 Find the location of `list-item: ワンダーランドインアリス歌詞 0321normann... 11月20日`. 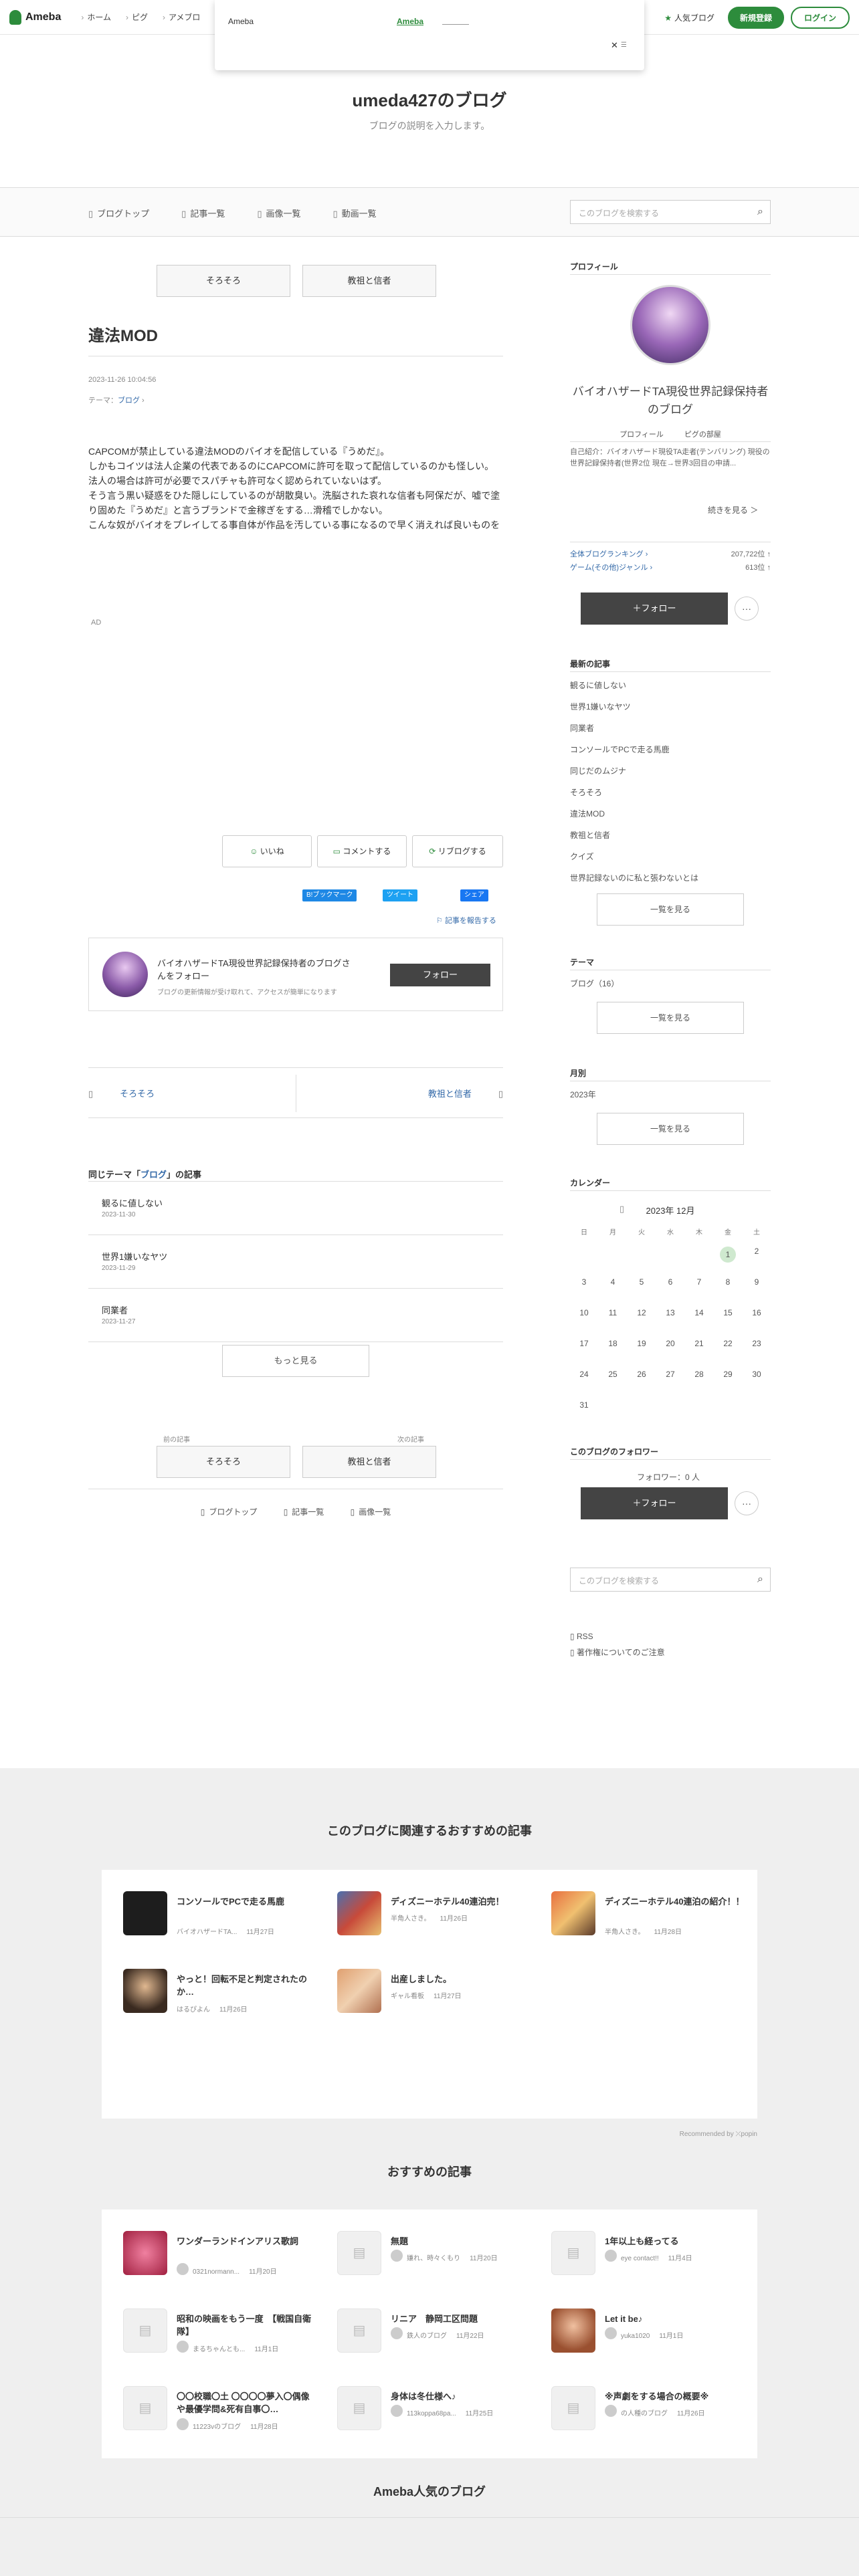

list-item: ワンダーランドインアリス歌詞 0321normann... 11月20日 is located at coordinates (223, 2267).